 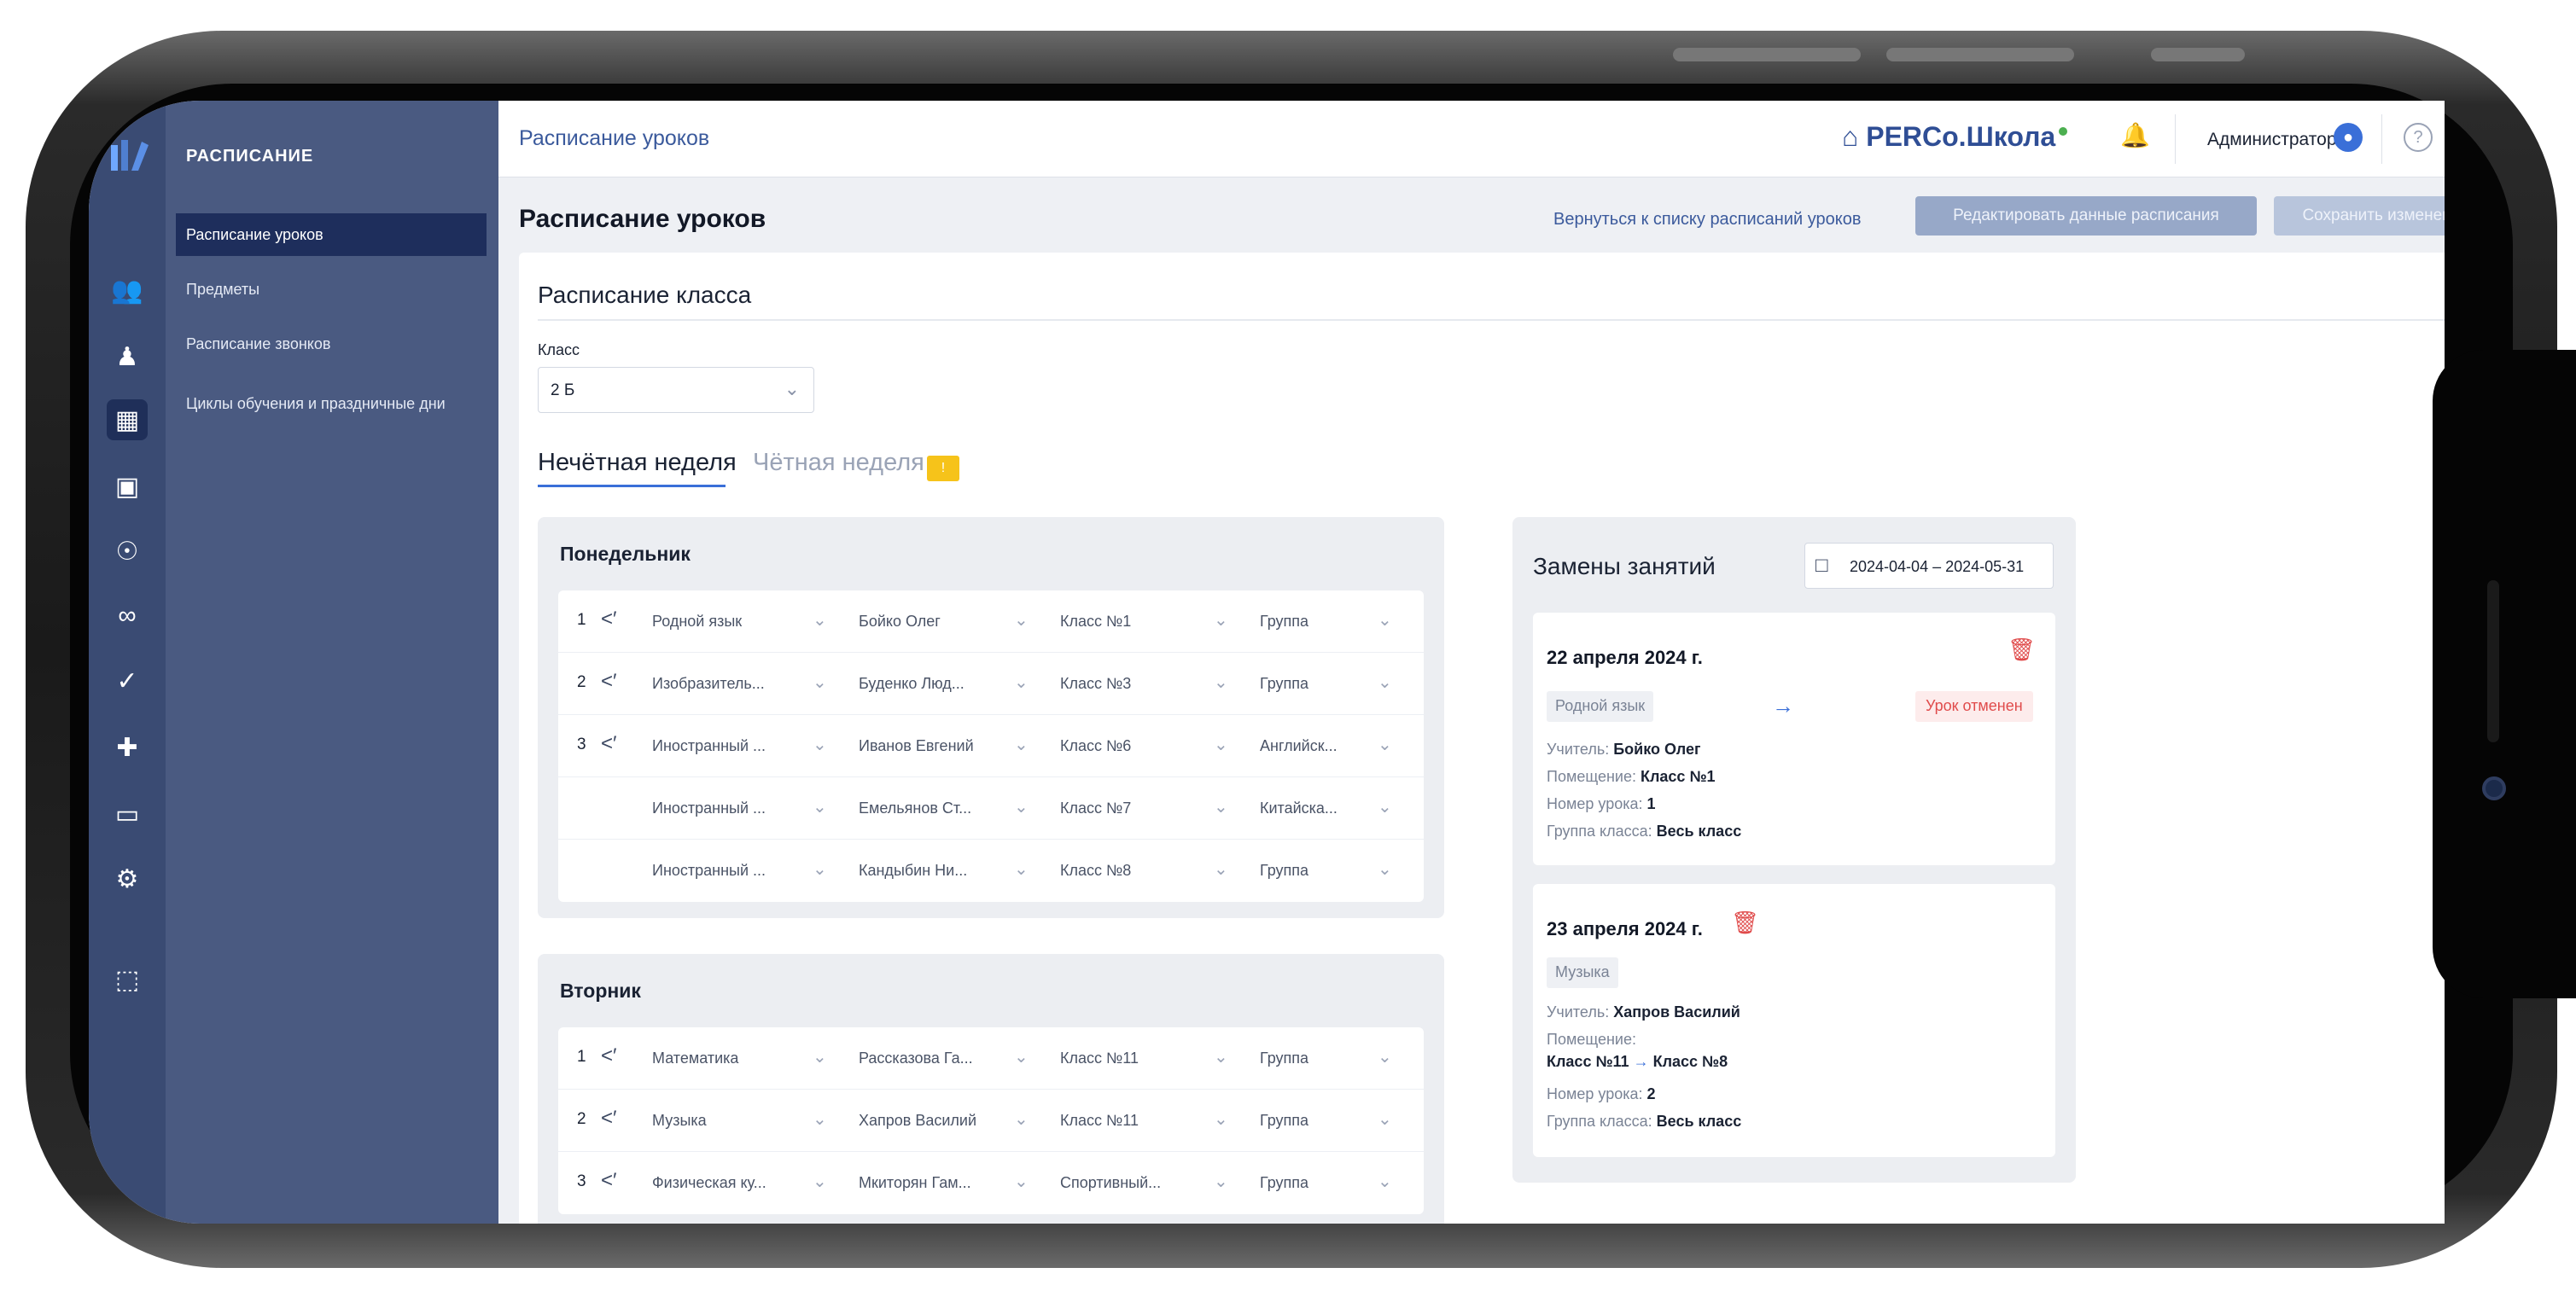 I want to click on help-icon: ?, so click(x=2418, y=137).